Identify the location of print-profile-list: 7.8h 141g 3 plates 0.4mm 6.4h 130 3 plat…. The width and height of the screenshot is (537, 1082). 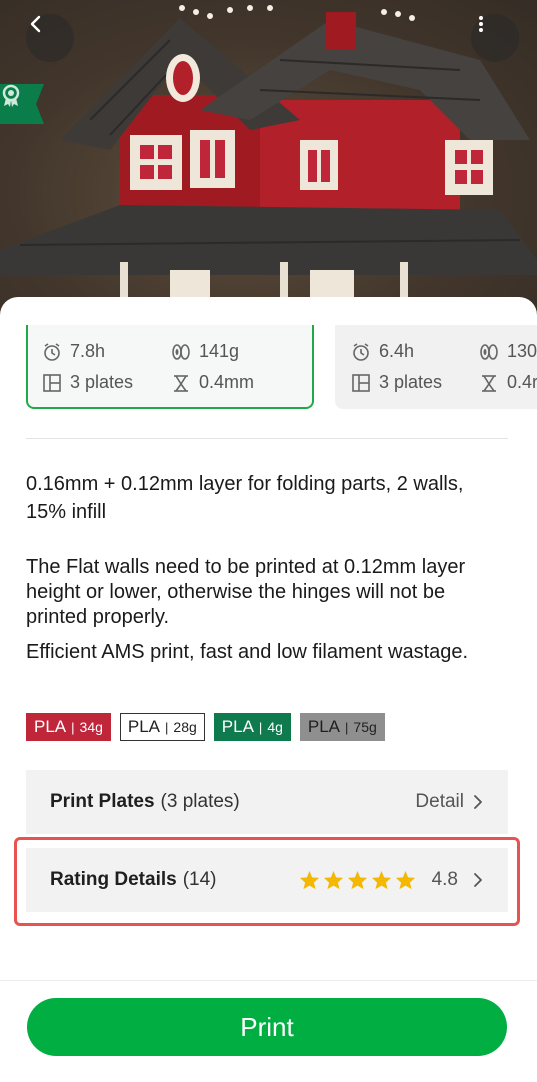
(268, 368).